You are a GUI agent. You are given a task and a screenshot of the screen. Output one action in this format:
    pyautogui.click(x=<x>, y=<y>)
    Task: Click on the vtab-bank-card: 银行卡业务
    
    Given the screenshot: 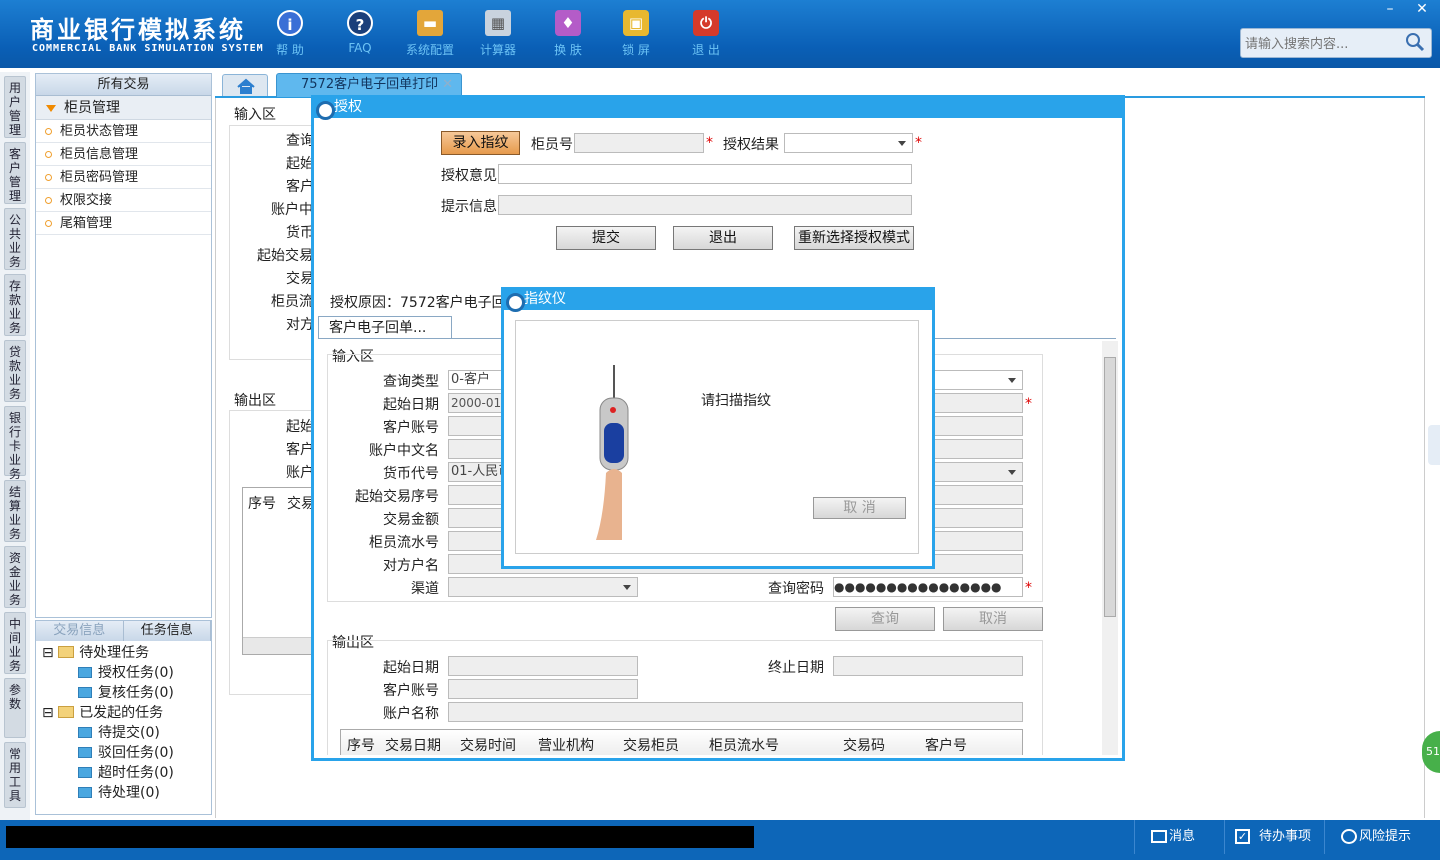 What is the action you would take?
    pyautogui.click(x=15, y=443)
    